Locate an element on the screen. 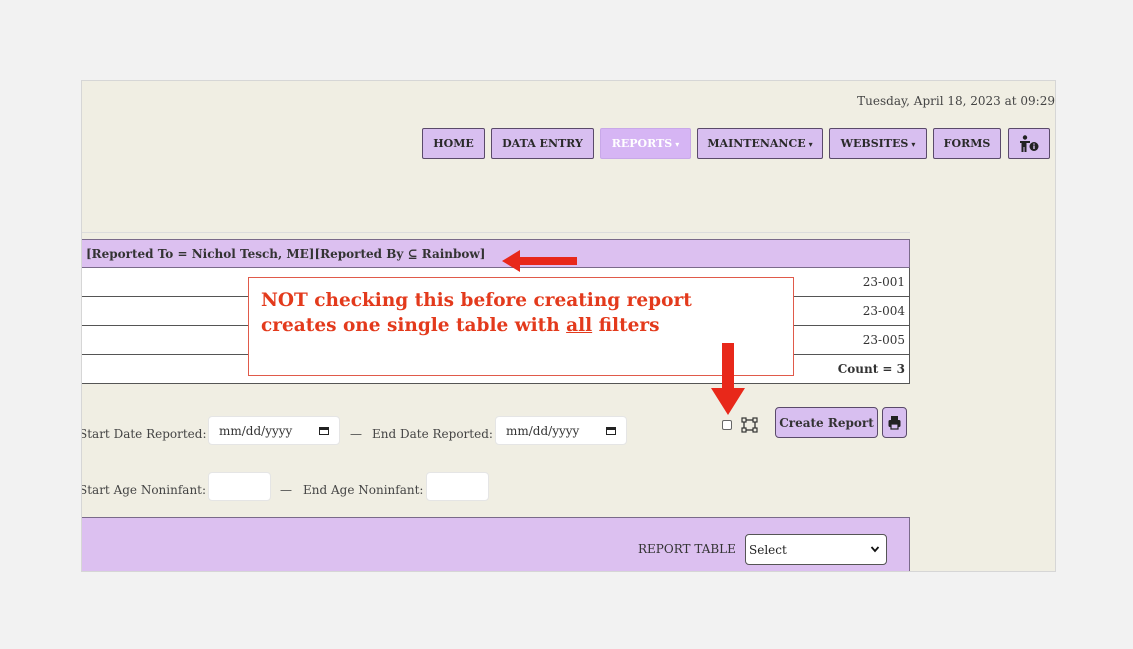 The image size is (1133, 649). end-date-label: End Date Reported: is located at coordinates (432, 434).